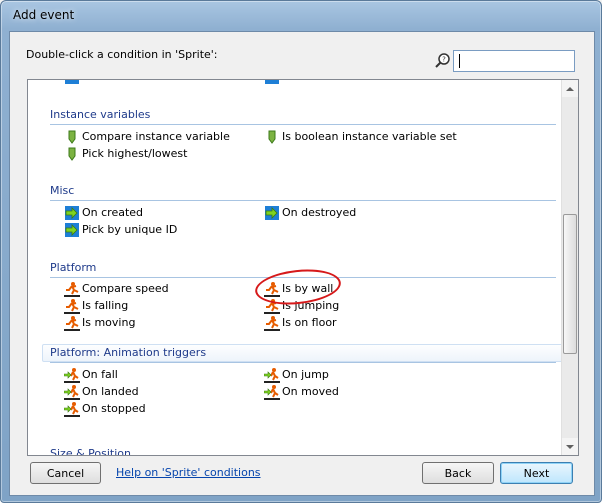  Describe the element at coordinates (90, 451) in the screenshot. I see `group-title-size-position: Size & Position` at that location.